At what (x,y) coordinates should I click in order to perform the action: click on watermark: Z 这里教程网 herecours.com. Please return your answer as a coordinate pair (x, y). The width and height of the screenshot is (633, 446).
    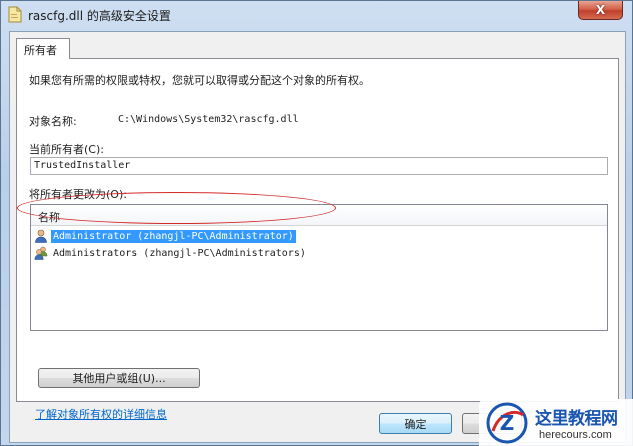
    Looking at the image, I should click on (556, 422).